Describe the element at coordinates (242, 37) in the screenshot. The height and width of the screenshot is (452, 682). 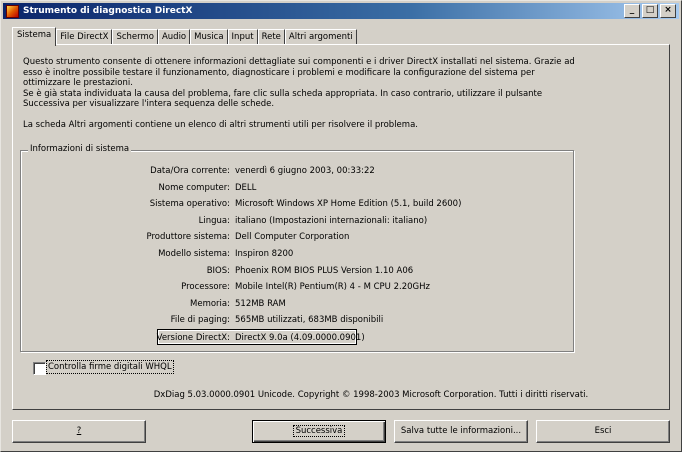
I see `tab-input: Input` at that location.